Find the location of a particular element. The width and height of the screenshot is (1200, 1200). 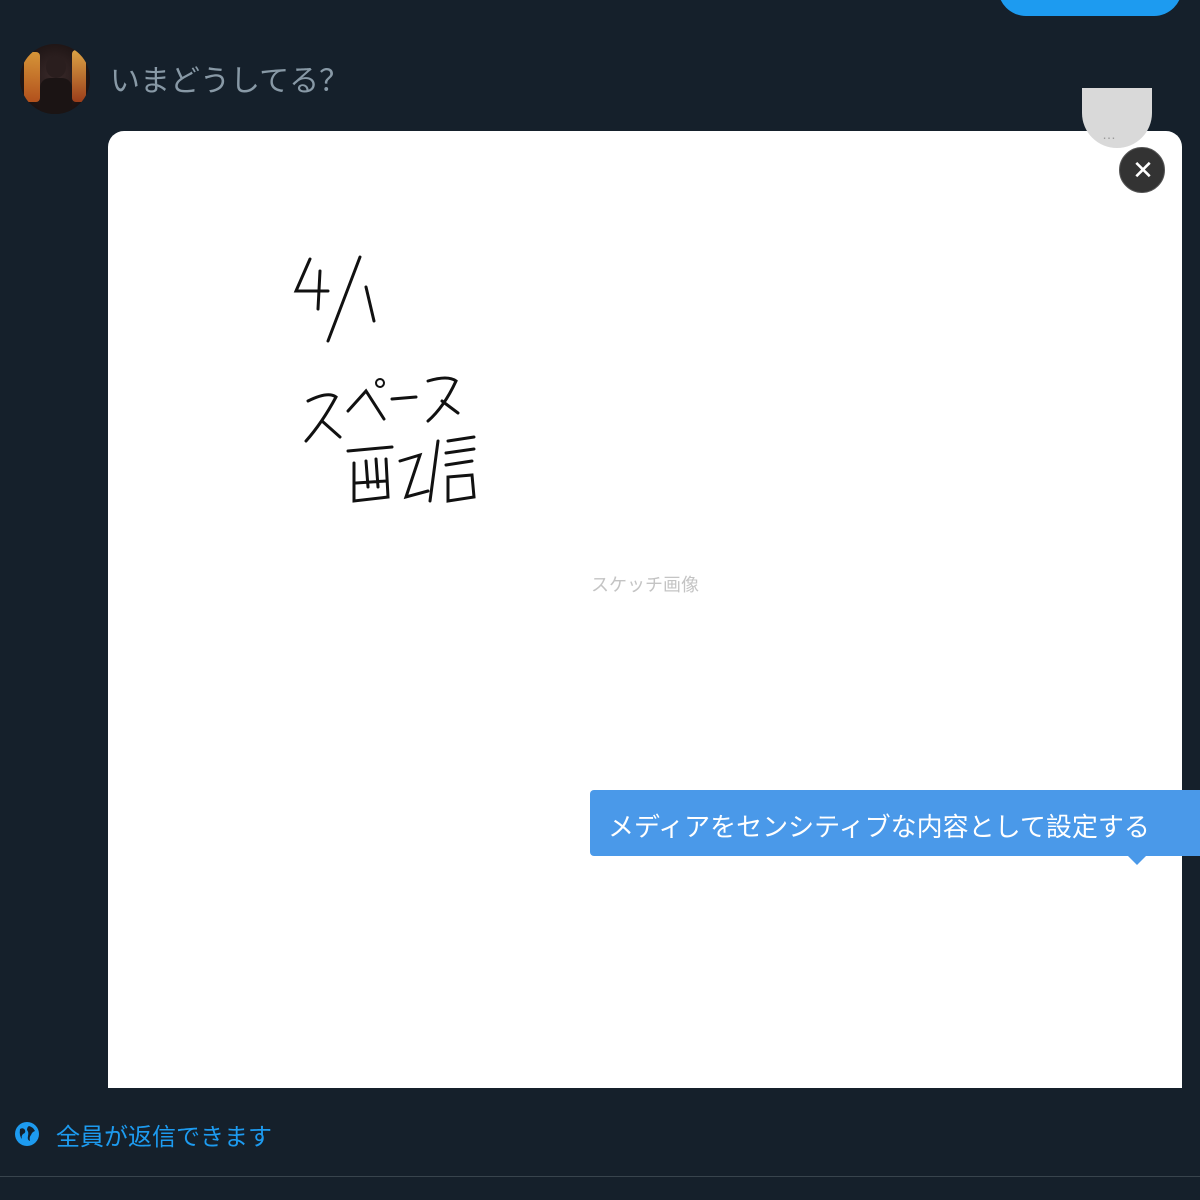

avatar-light-right is located at coordinates (79, 76).